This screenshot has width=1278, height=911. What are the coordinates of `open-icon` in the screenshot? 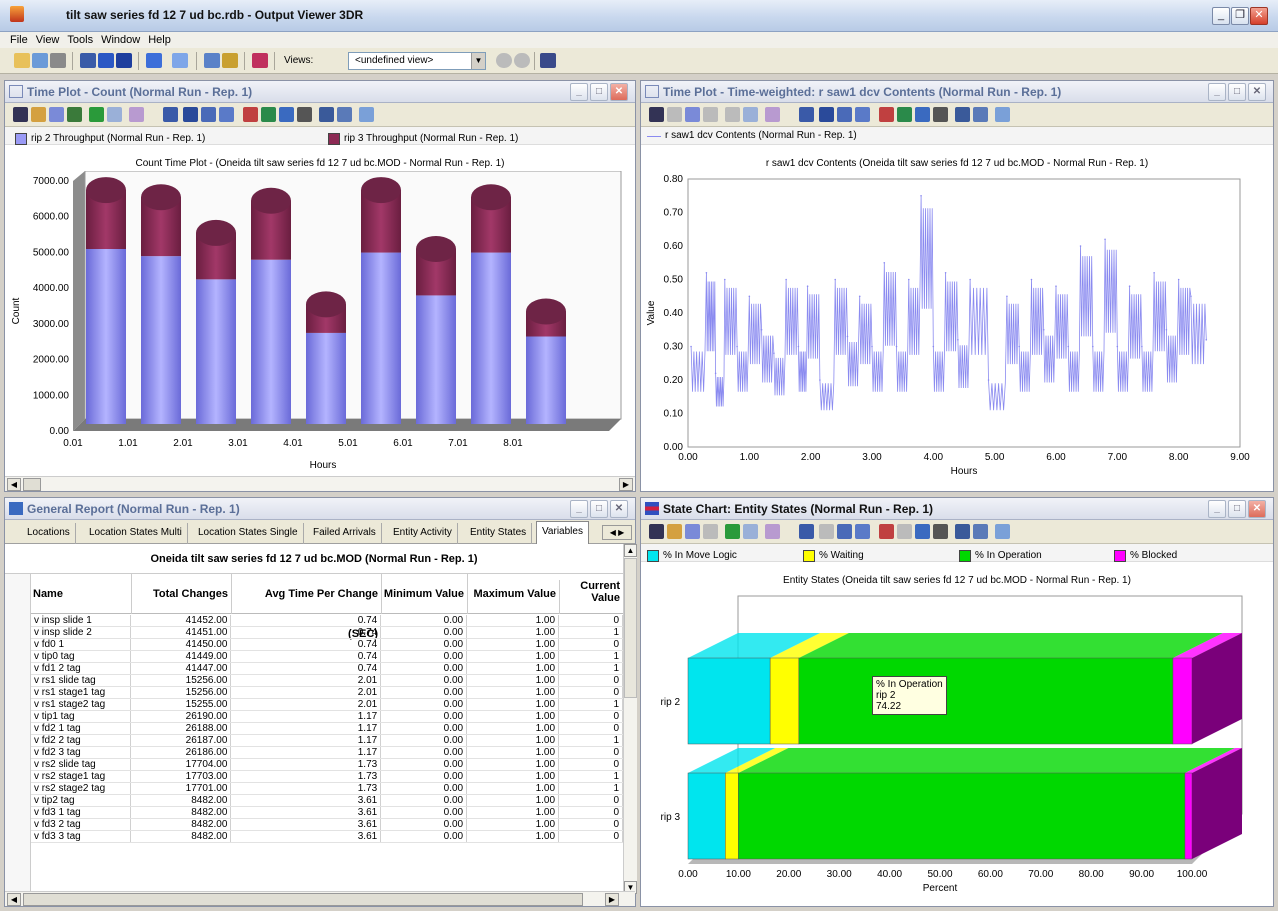 It's located at (22, 60).